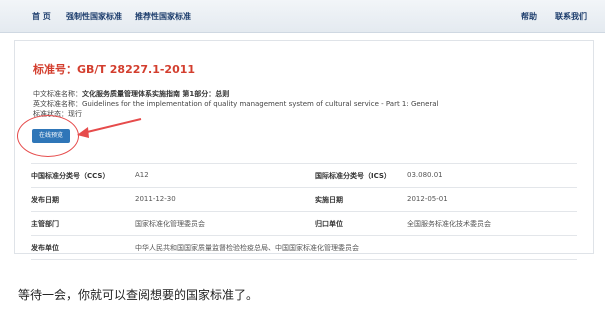 The height and width of the screenshot is (310, 605). What do you see at coordinates (45, 224) in the screenshot?
I see `department-label: 主管部门` at bounding box center [45, 224].